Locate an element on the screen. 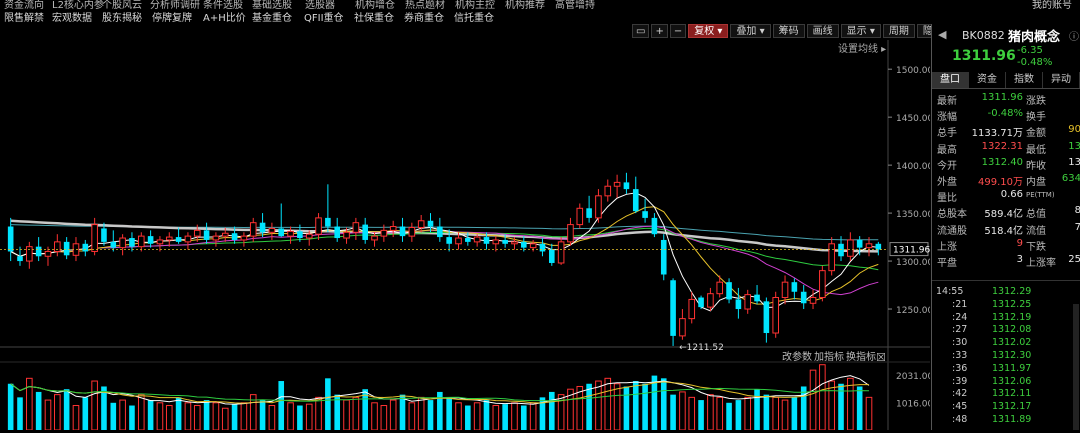 The width and height of the screenshot is (1080, 433). collapse-arrow-icon: ◀ is located at coordinates (942, 34).